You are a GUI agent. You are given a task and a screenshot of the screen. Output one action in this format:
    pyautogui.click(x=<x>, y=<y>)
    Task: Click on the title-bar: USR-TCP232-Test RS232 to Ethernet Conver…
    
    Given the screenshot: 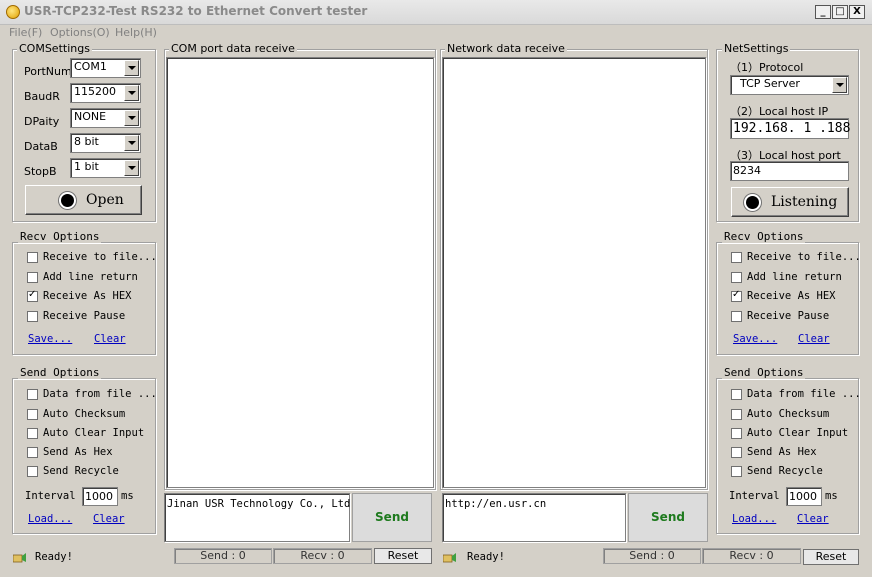 What is the action you would take?
    pyautogui.click(x=436, y=12)
    